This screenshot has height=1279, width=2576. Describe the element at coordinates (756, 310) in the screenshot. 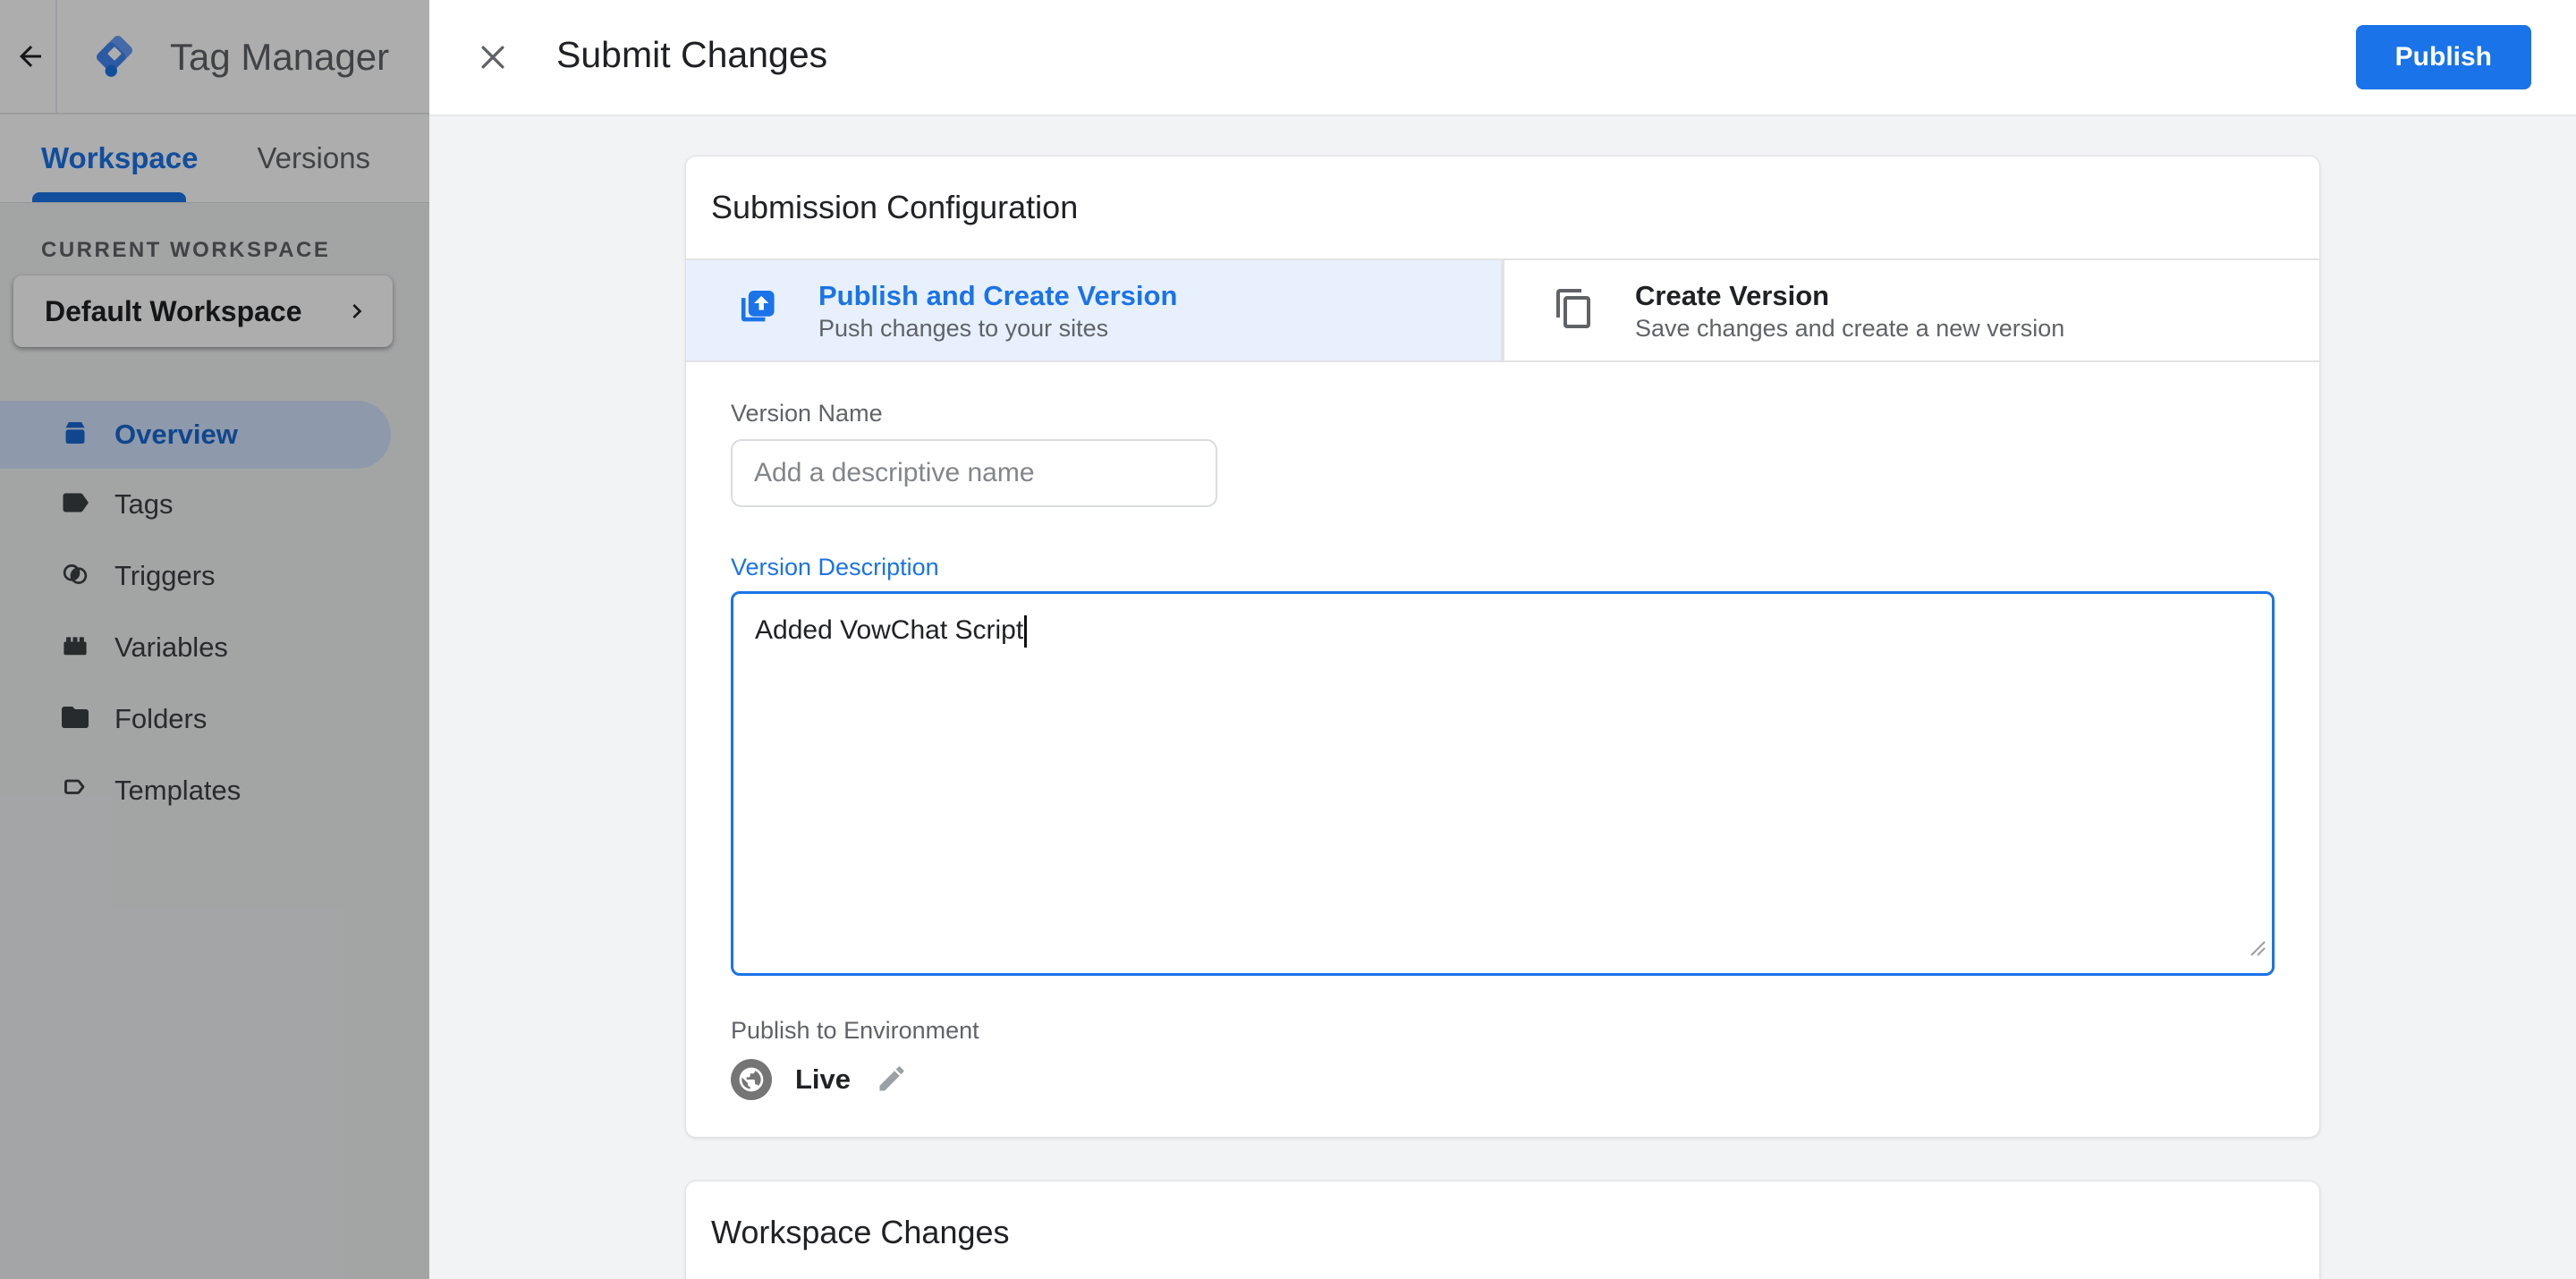

I see `publish-icon` at that location.